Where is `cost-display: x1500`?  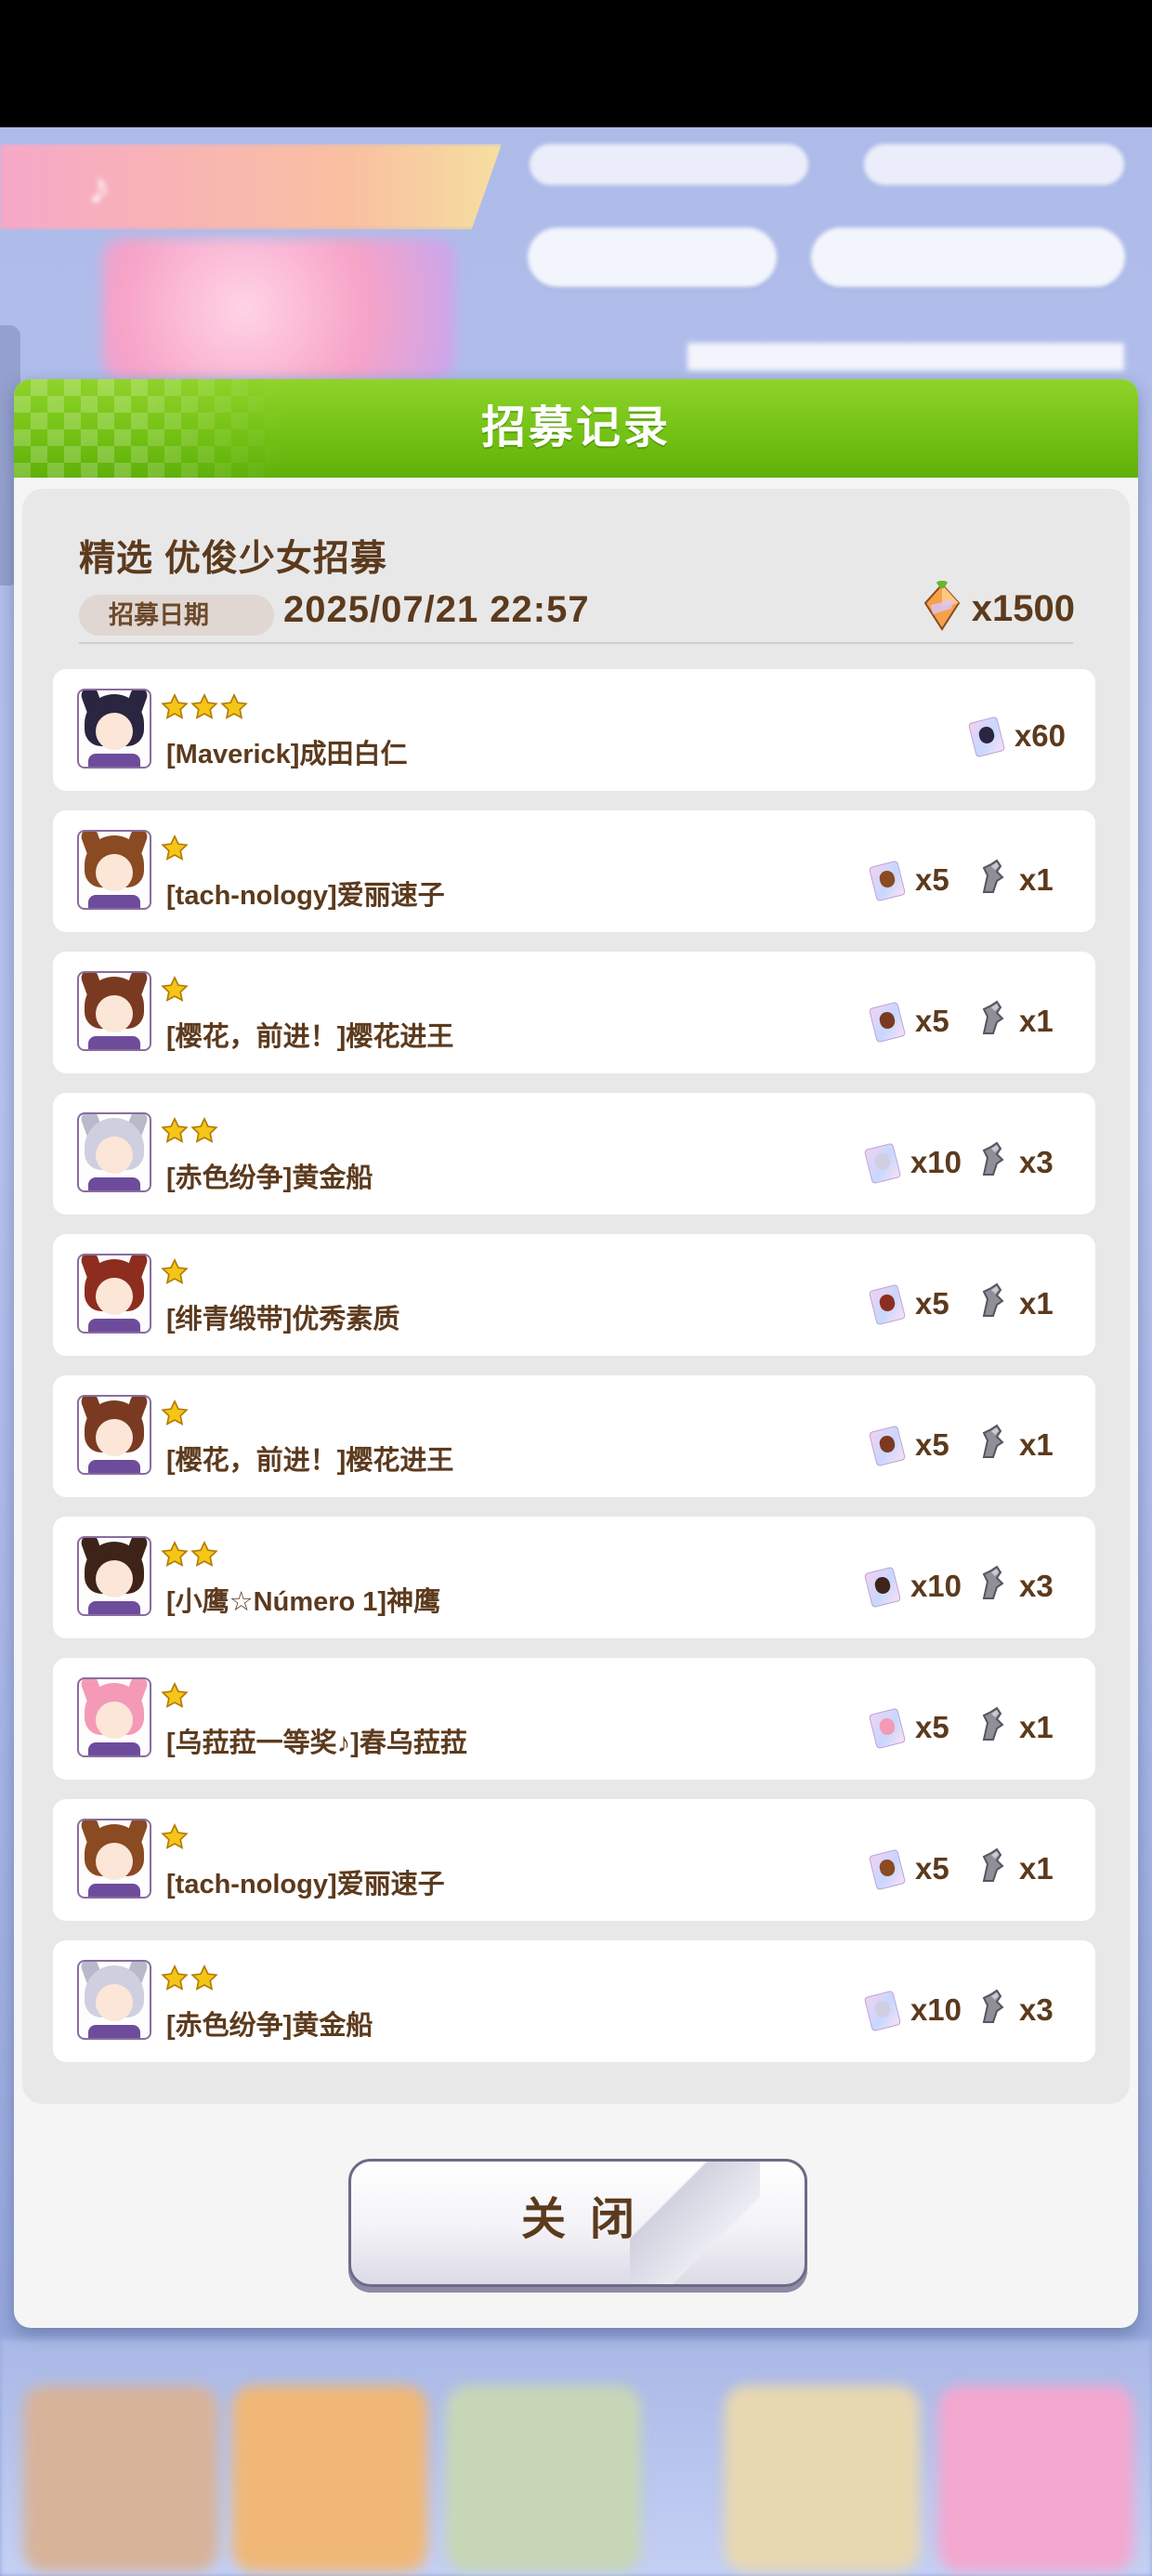
cost-display: x1500 is located at coordinates (998, 608).